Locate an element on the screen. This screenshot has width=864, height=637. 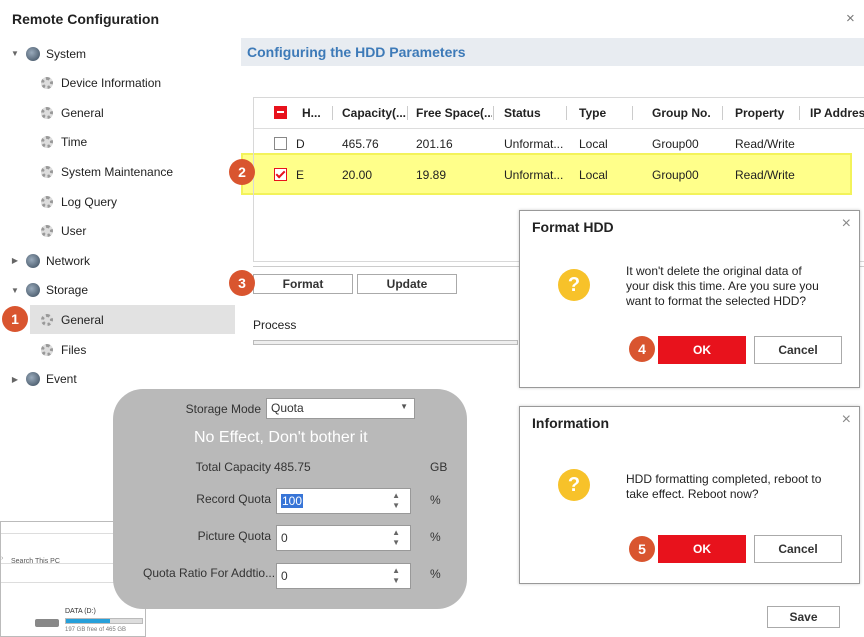
total-capacity-value: 485.75 is located at coordinates (292, 467).